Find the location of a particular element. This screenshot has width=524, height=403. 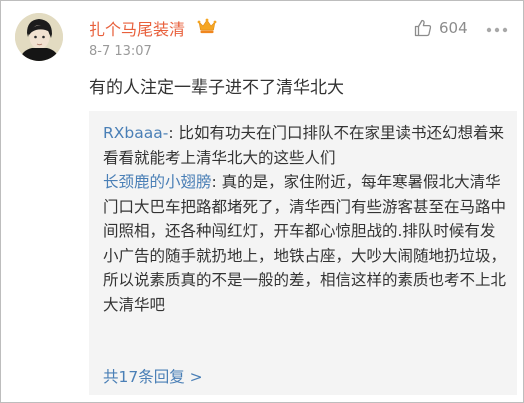

avatar is located at coordinates (39, 37).